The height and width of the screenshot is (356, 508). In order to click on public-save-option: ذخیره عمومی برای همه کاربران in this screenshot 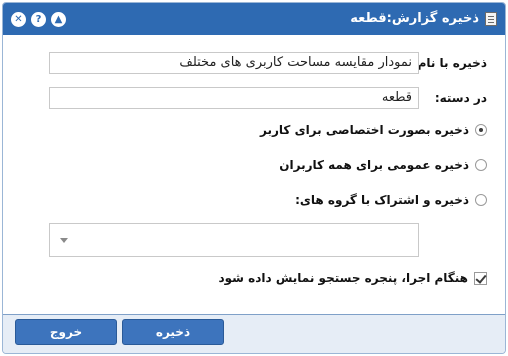, I will do `click(383, 165)`.